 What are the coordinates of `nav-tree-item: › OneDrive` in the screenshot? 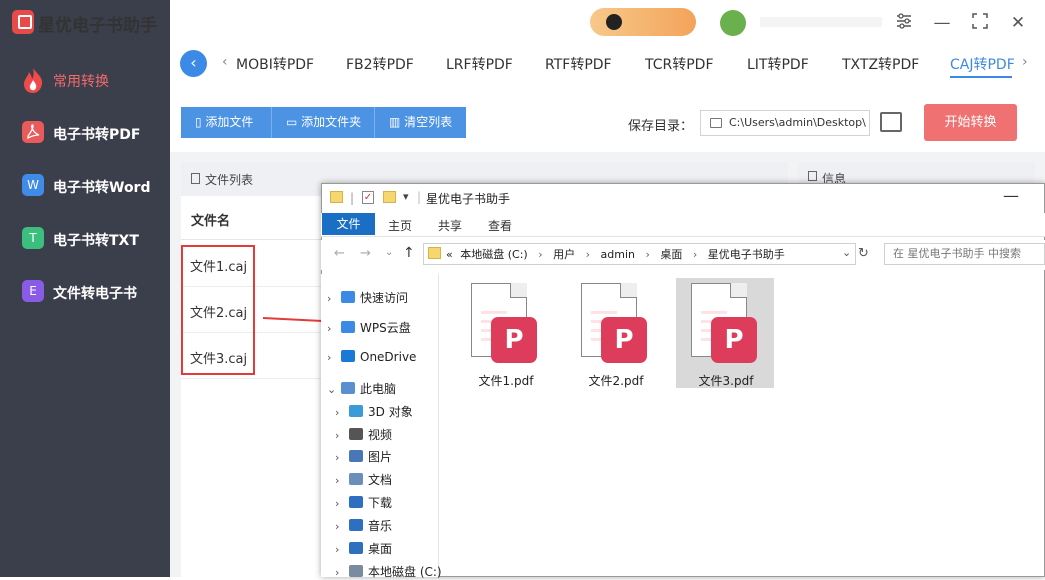 It's located at (371, 357).